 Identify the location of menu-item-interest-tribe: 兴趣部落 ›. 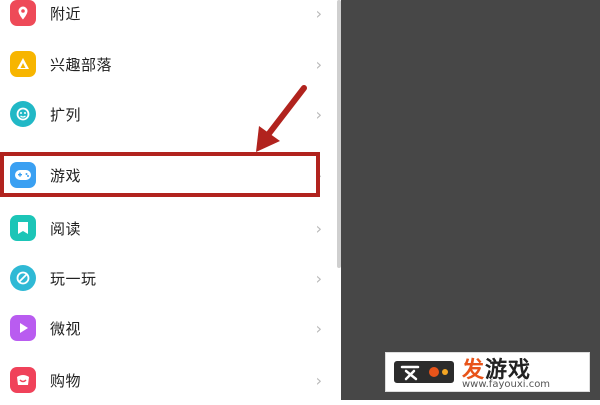
(165, 64).